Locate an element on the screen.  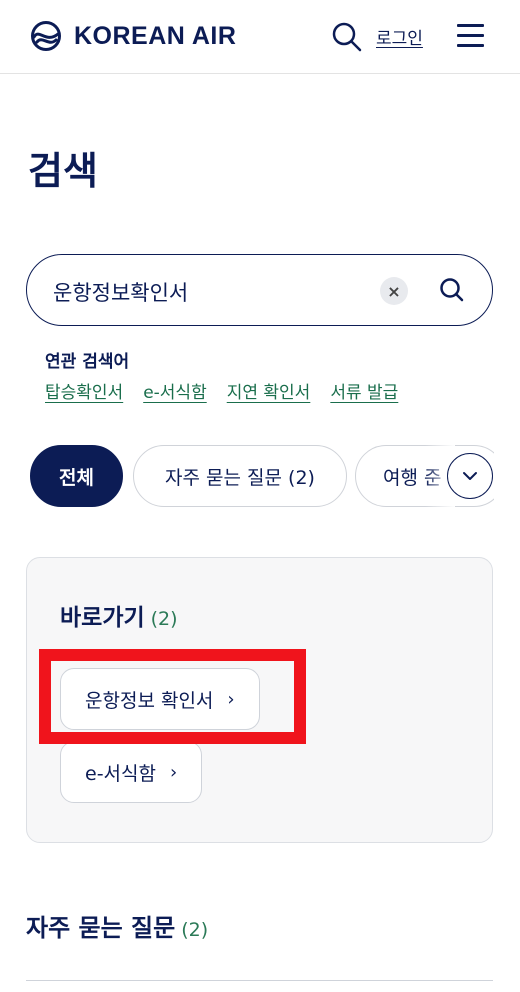
close-icon: × is located at coordinates (394, 291).